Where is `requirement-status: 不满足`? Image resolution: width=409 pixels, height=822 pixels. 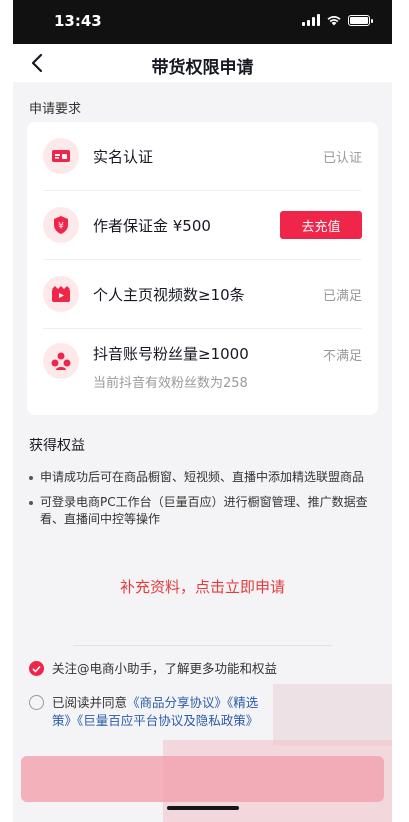
requirement-status: 不满足 is located at coordinates (342, 356).